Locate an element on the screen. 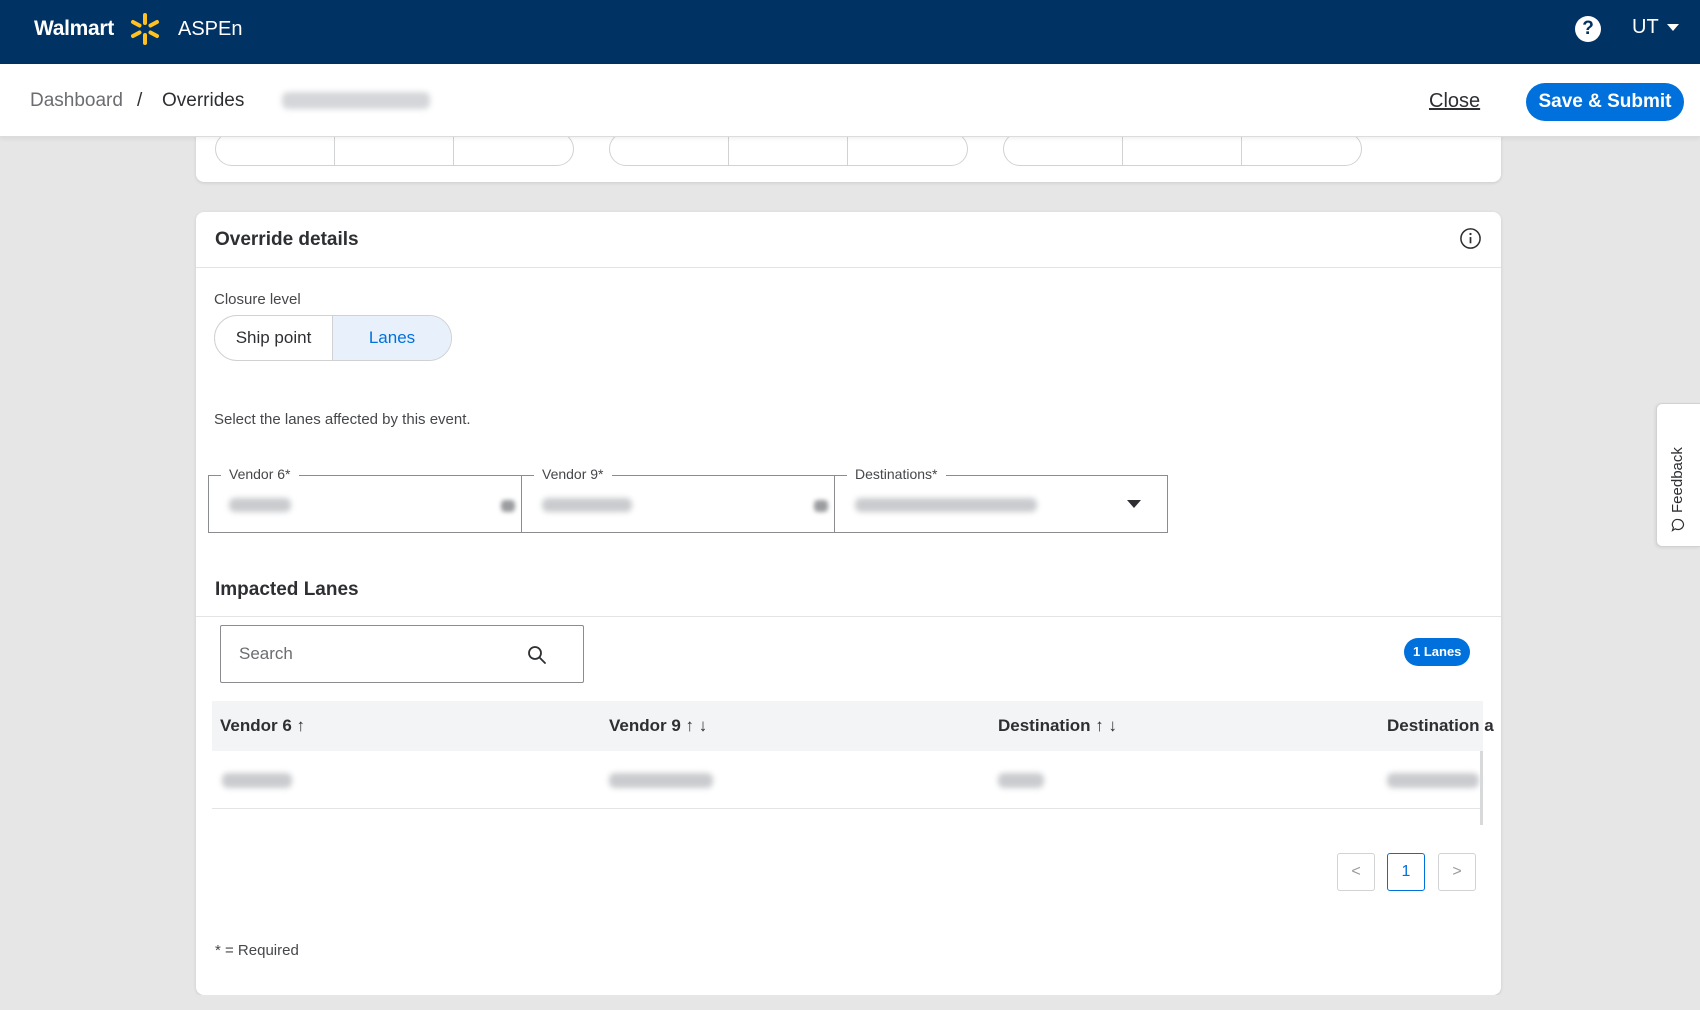 This screenshot has height=1010, width=1700. walmart-logo-text: Walmart is located at coordinates (74, 28).